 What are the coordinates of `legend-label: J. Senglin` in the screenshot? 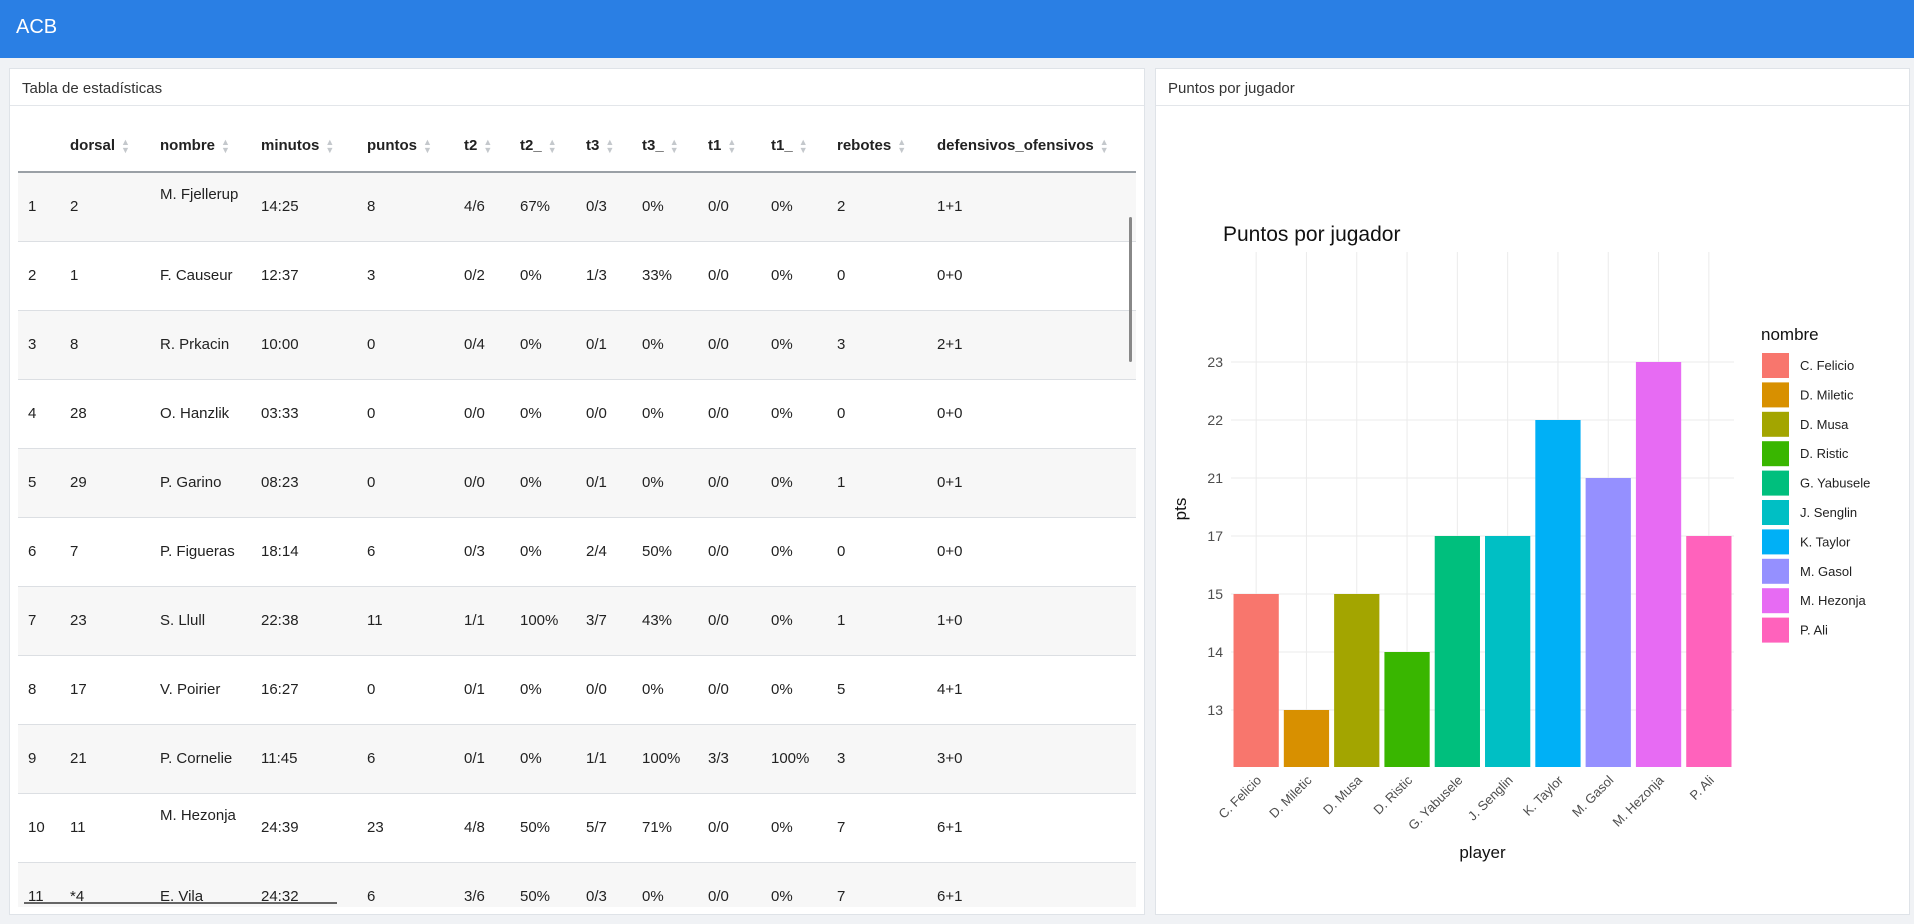 It's located at (1828, 512).